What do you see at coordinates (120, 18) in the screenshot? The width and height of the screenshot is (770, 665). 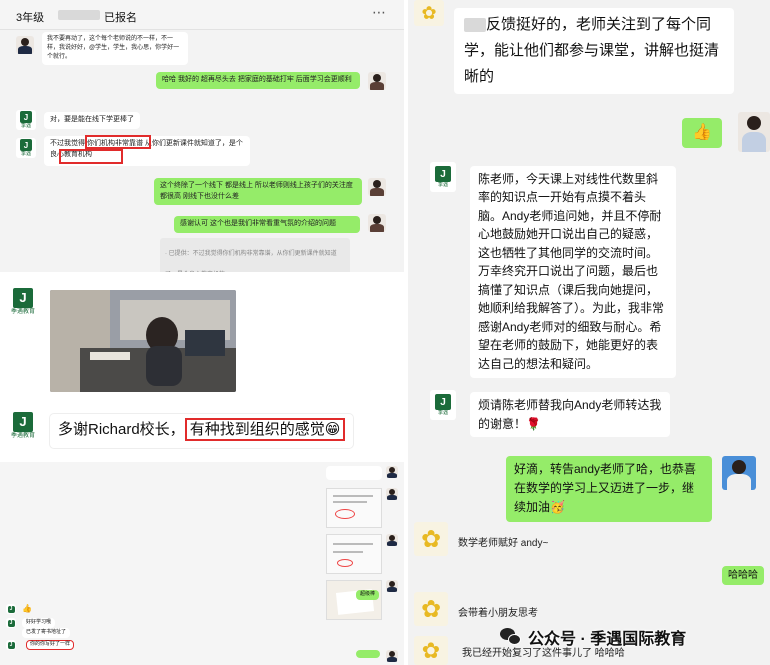 I see `chat-title-suffix: 已报名` at bounding box center [120, 18].